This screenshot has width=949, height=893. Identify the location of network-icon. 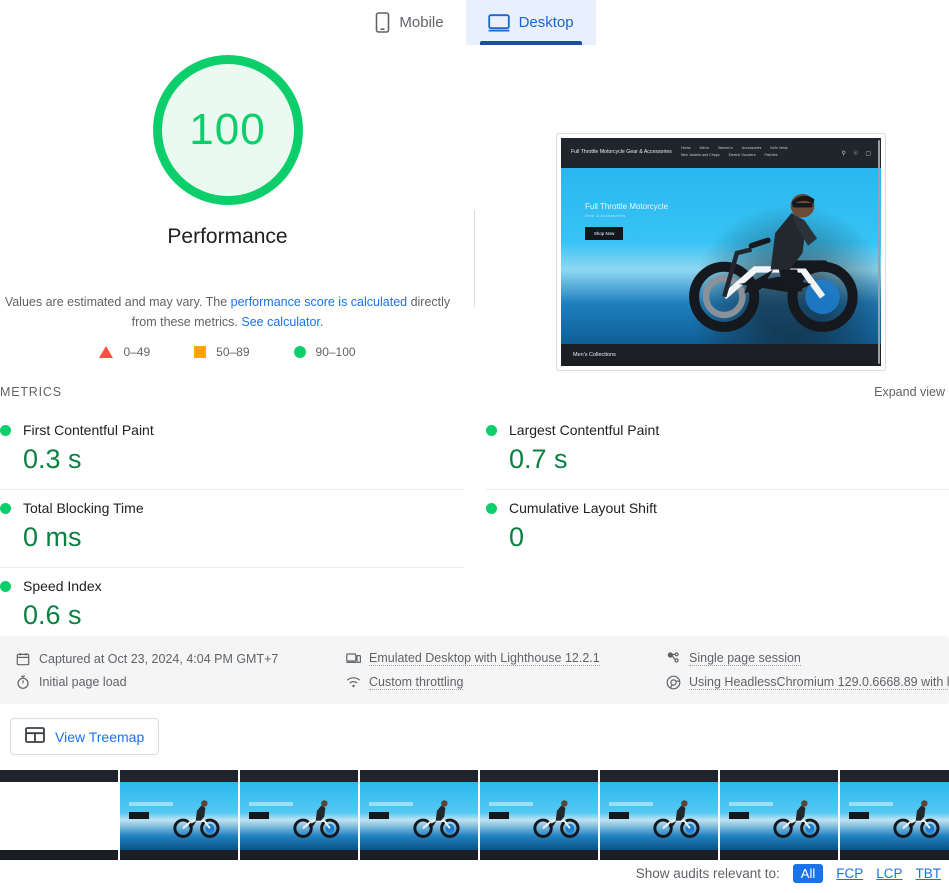
(353, 682).